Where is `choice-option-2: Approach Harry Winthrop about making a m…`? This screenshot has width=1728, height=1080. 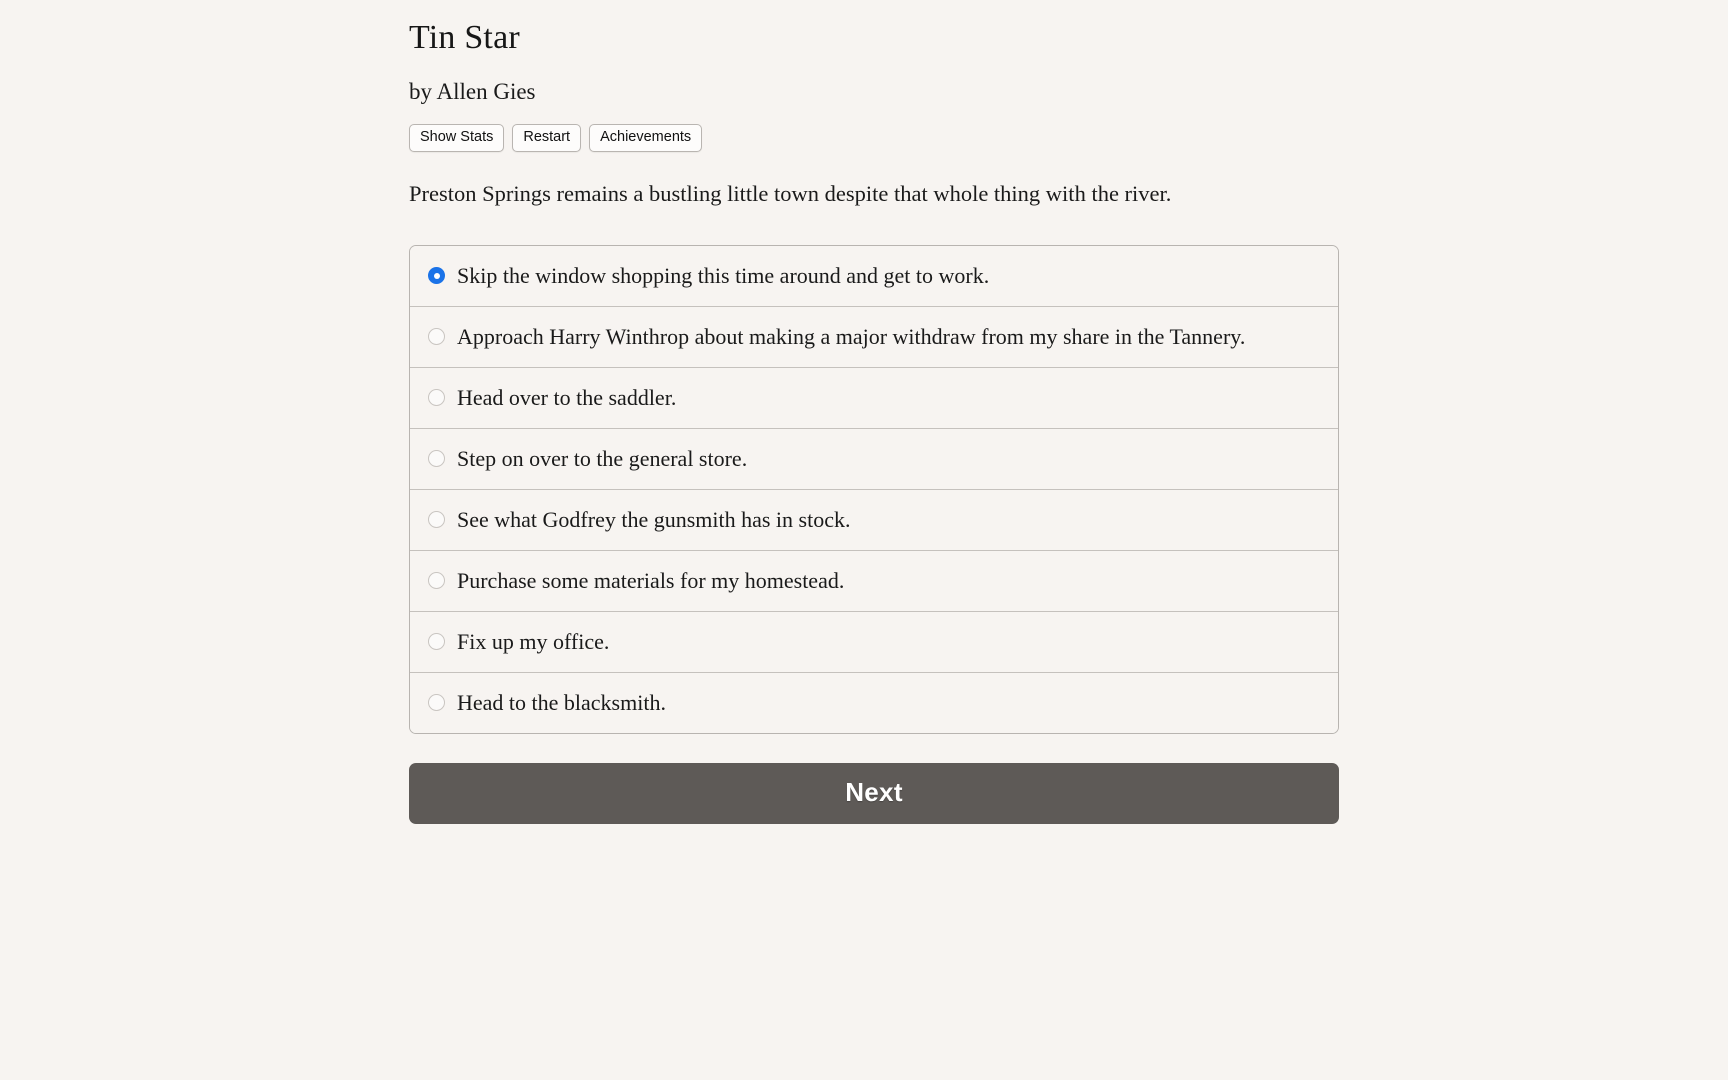 choice-option-2: Approach Harry Winthrop about making a m… is located at coordinates (874, 337).